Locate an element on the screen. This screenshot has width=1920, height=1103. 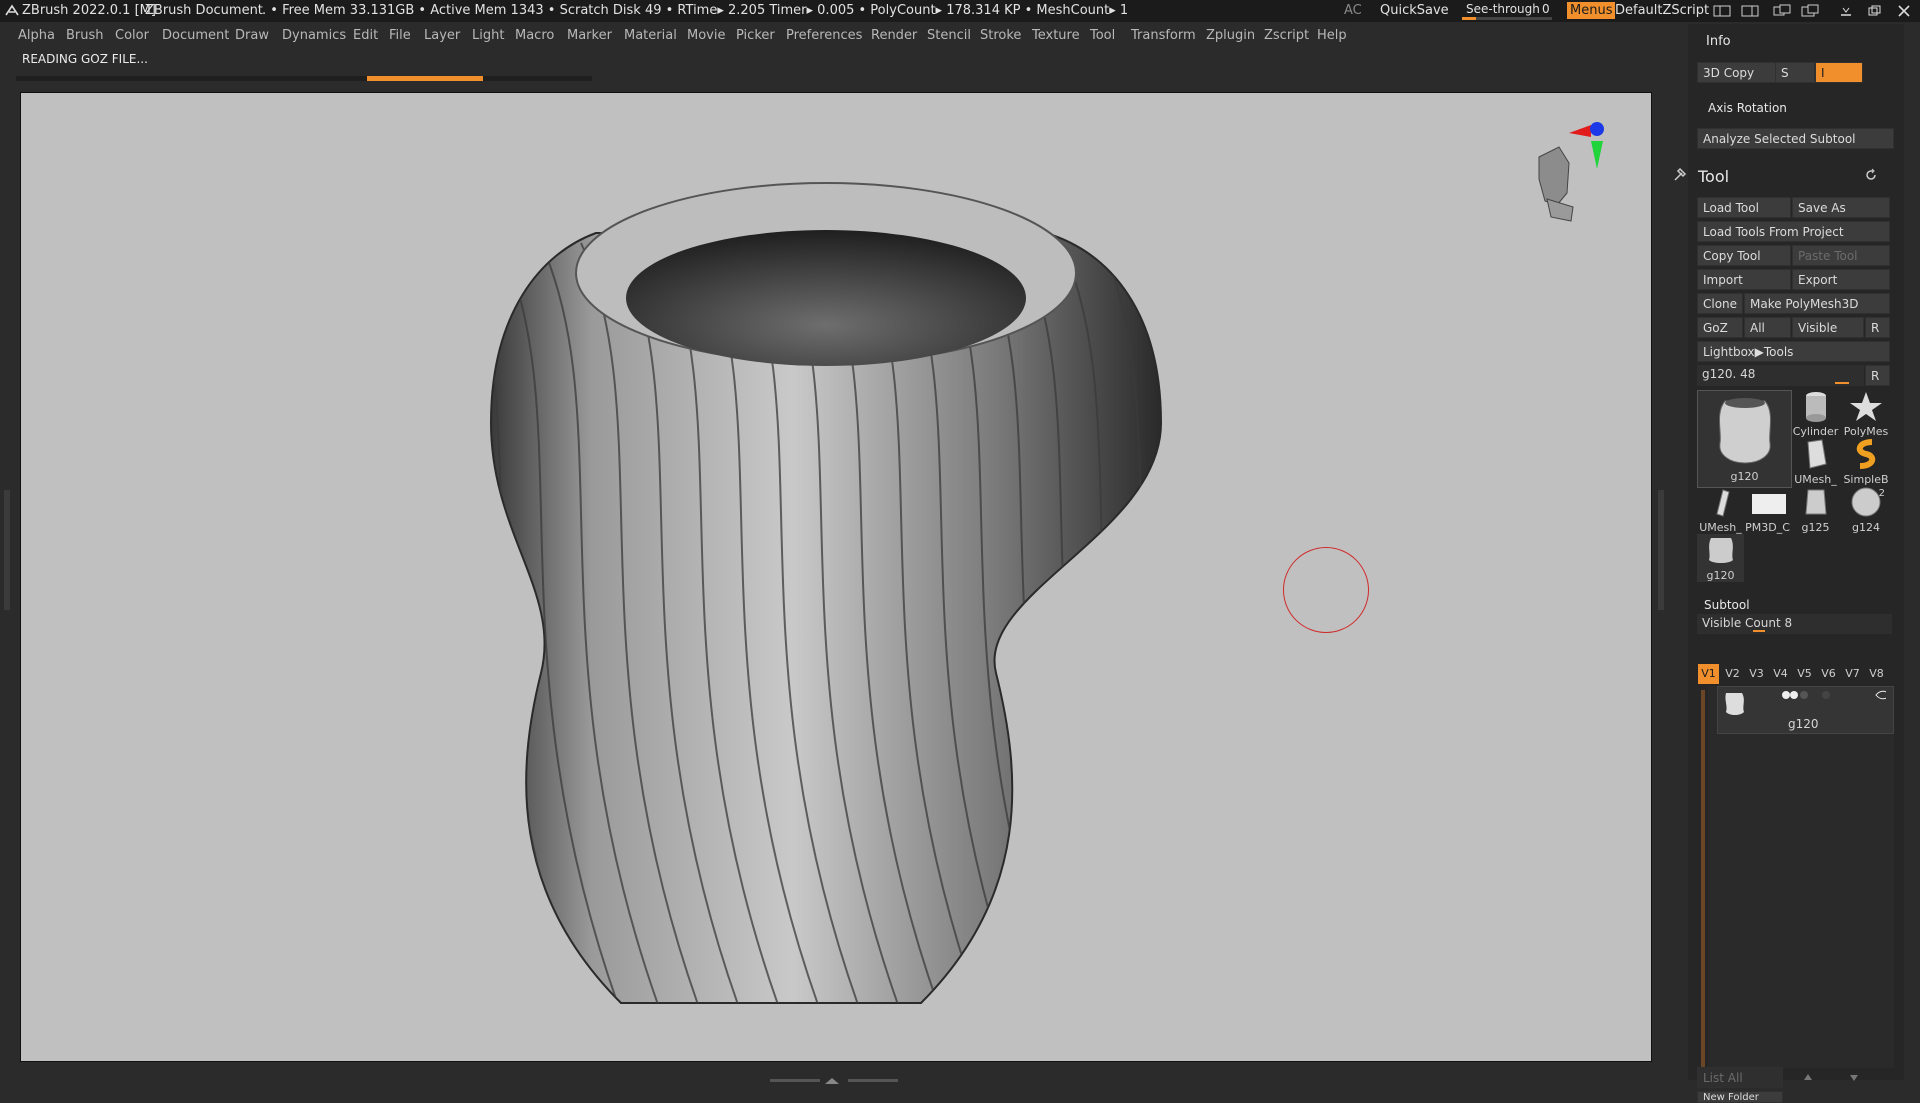
goz-all-button: All is located at coordinates (1767, 327).